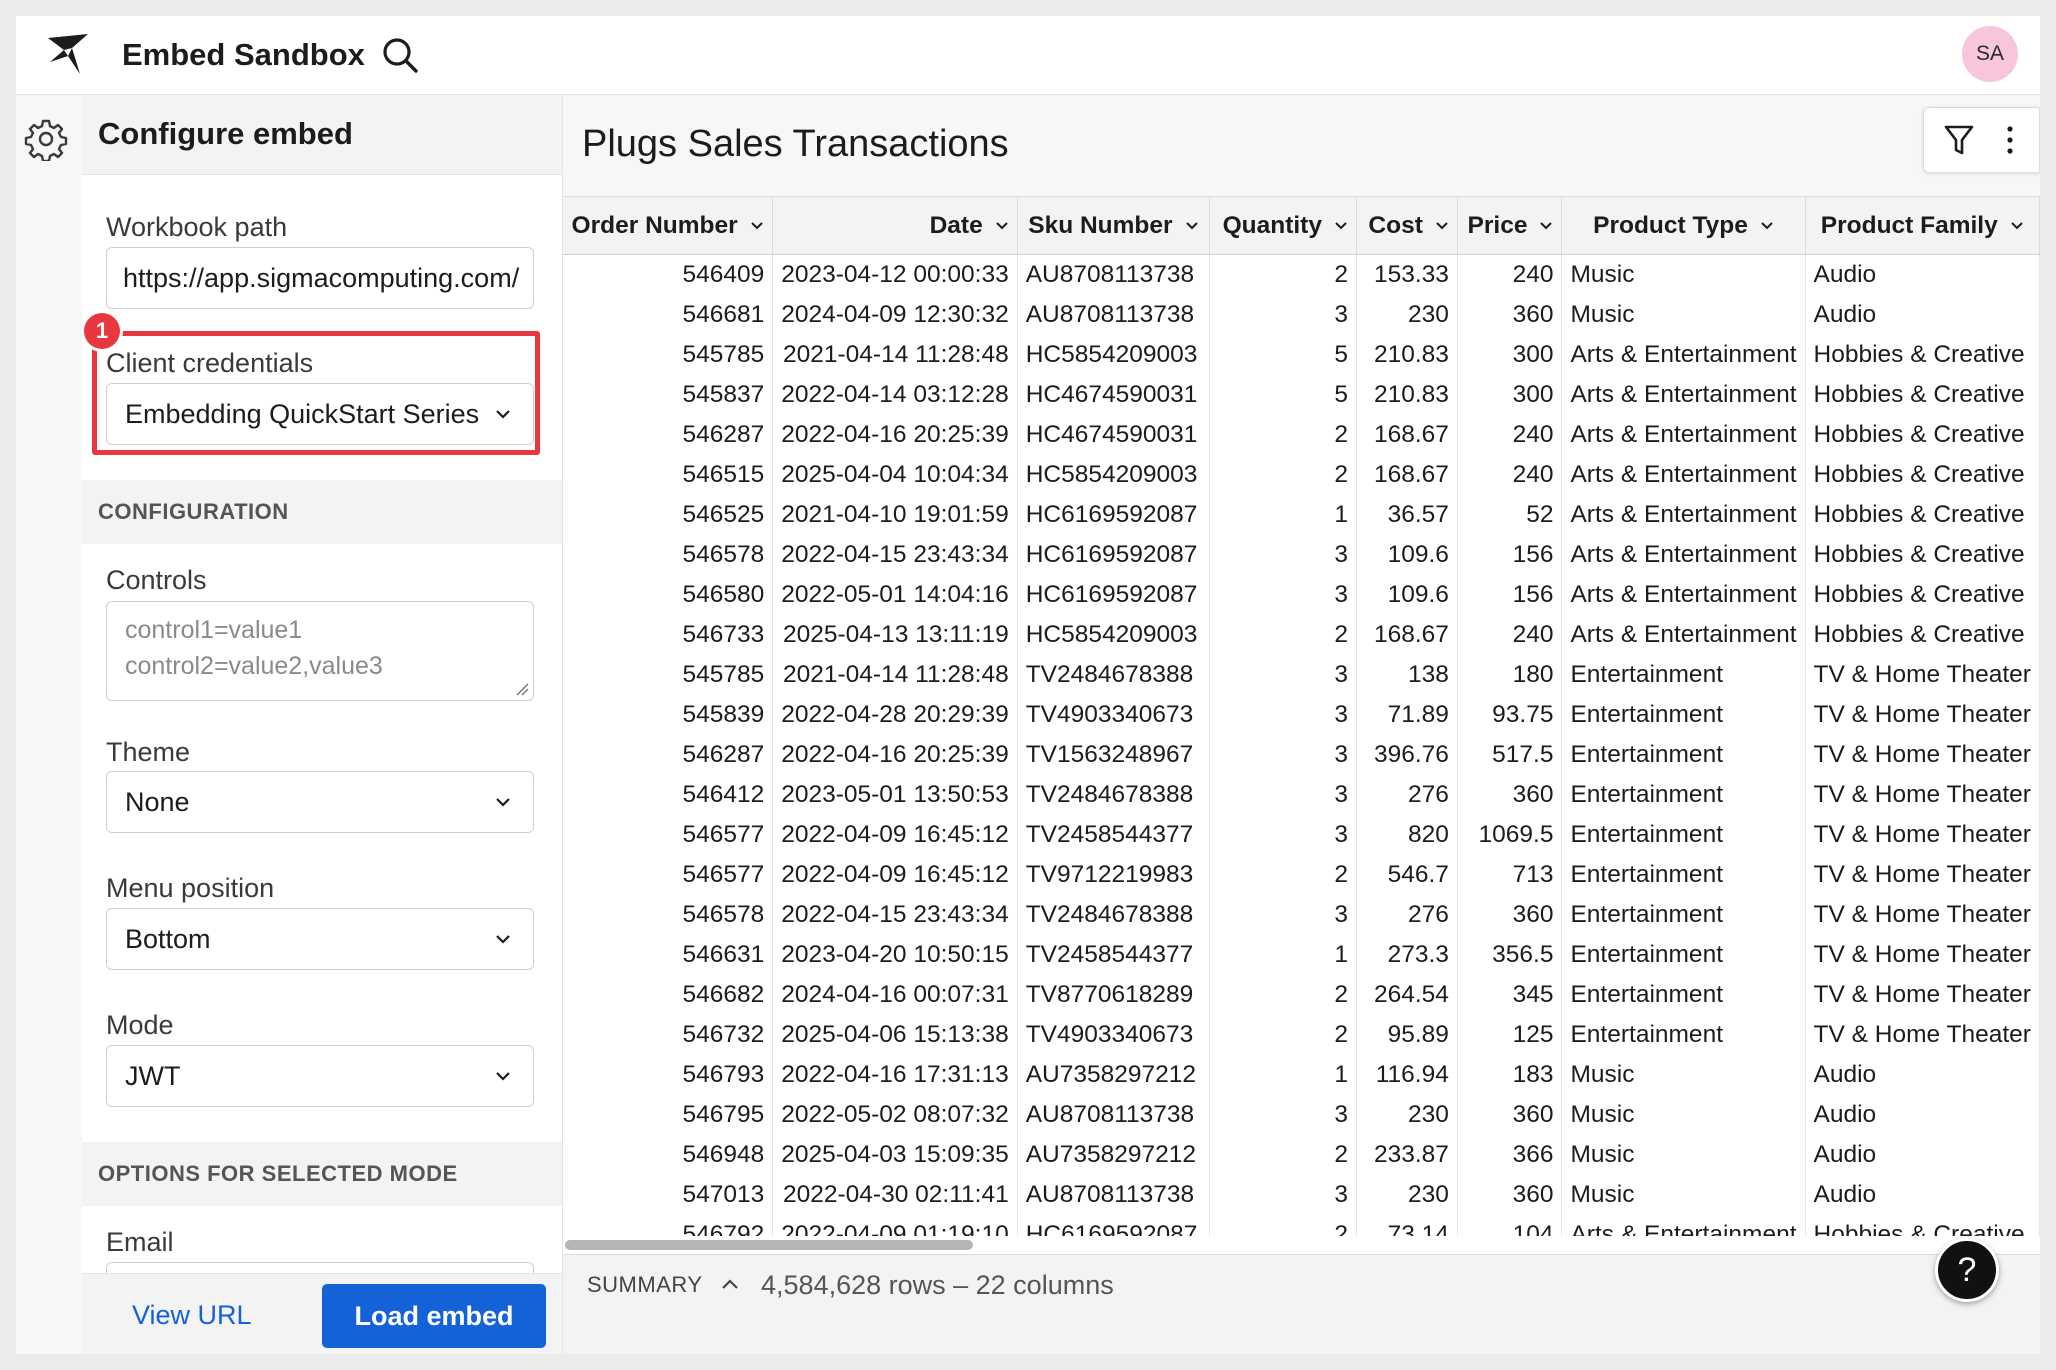 The height and width of the screenshot is (1370, 2056). What do you see at coordinates (1407, 395) in the screenshot?
I see `table-cell: 210.83` at bounding box center [1407, 395].